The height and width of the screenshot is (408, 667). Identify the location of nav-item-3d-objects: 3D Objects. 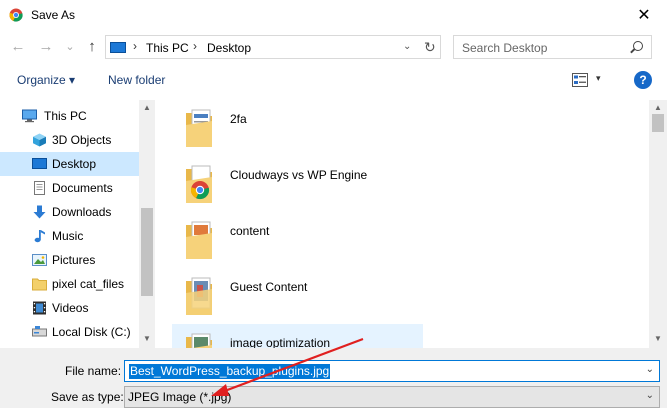
(69, 140).